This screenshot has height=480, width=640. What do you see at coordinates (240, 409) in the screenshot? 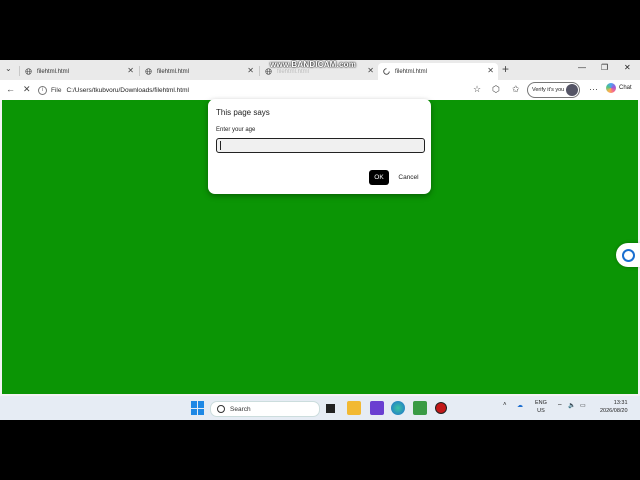
I see `search-placeholder: Search` at bounding box center [240, 409].